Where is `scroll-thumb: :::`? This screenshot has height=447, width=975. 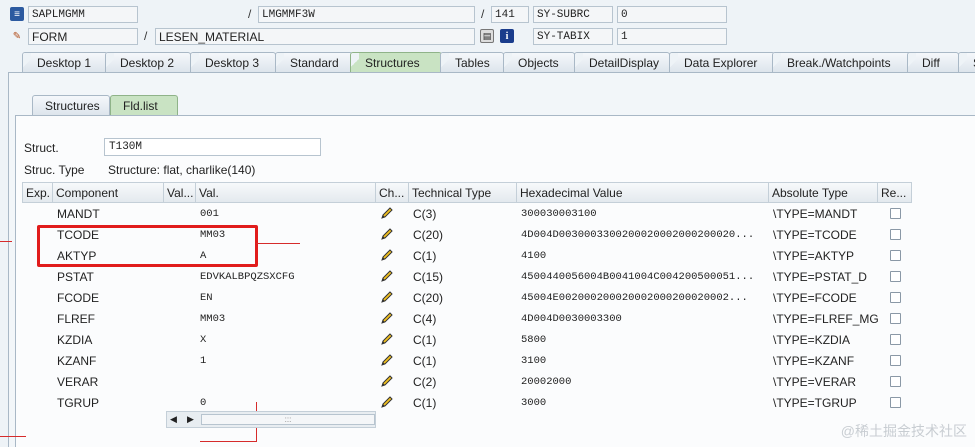
scroll-thumb: ::: is located at coordinates (288, 419).